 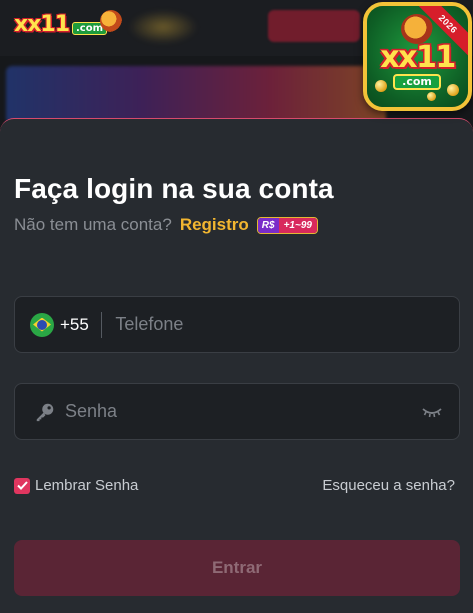 What do you see at coordinates (214, 225) in the screenshot?
I see `register-link: Registro` at bounding box center [214, 225].